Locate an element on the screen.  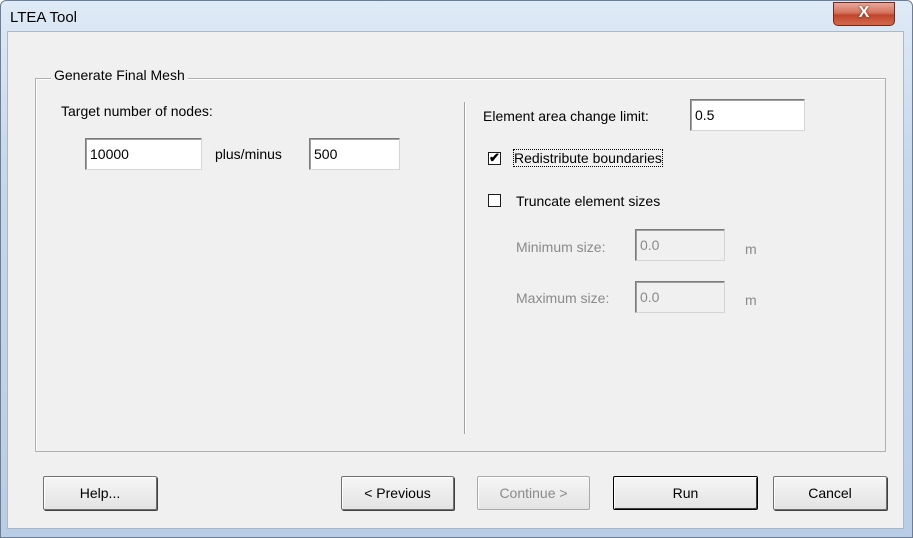
redistribute-label: Redistribute boundaries is located at coordinates (588, 158).